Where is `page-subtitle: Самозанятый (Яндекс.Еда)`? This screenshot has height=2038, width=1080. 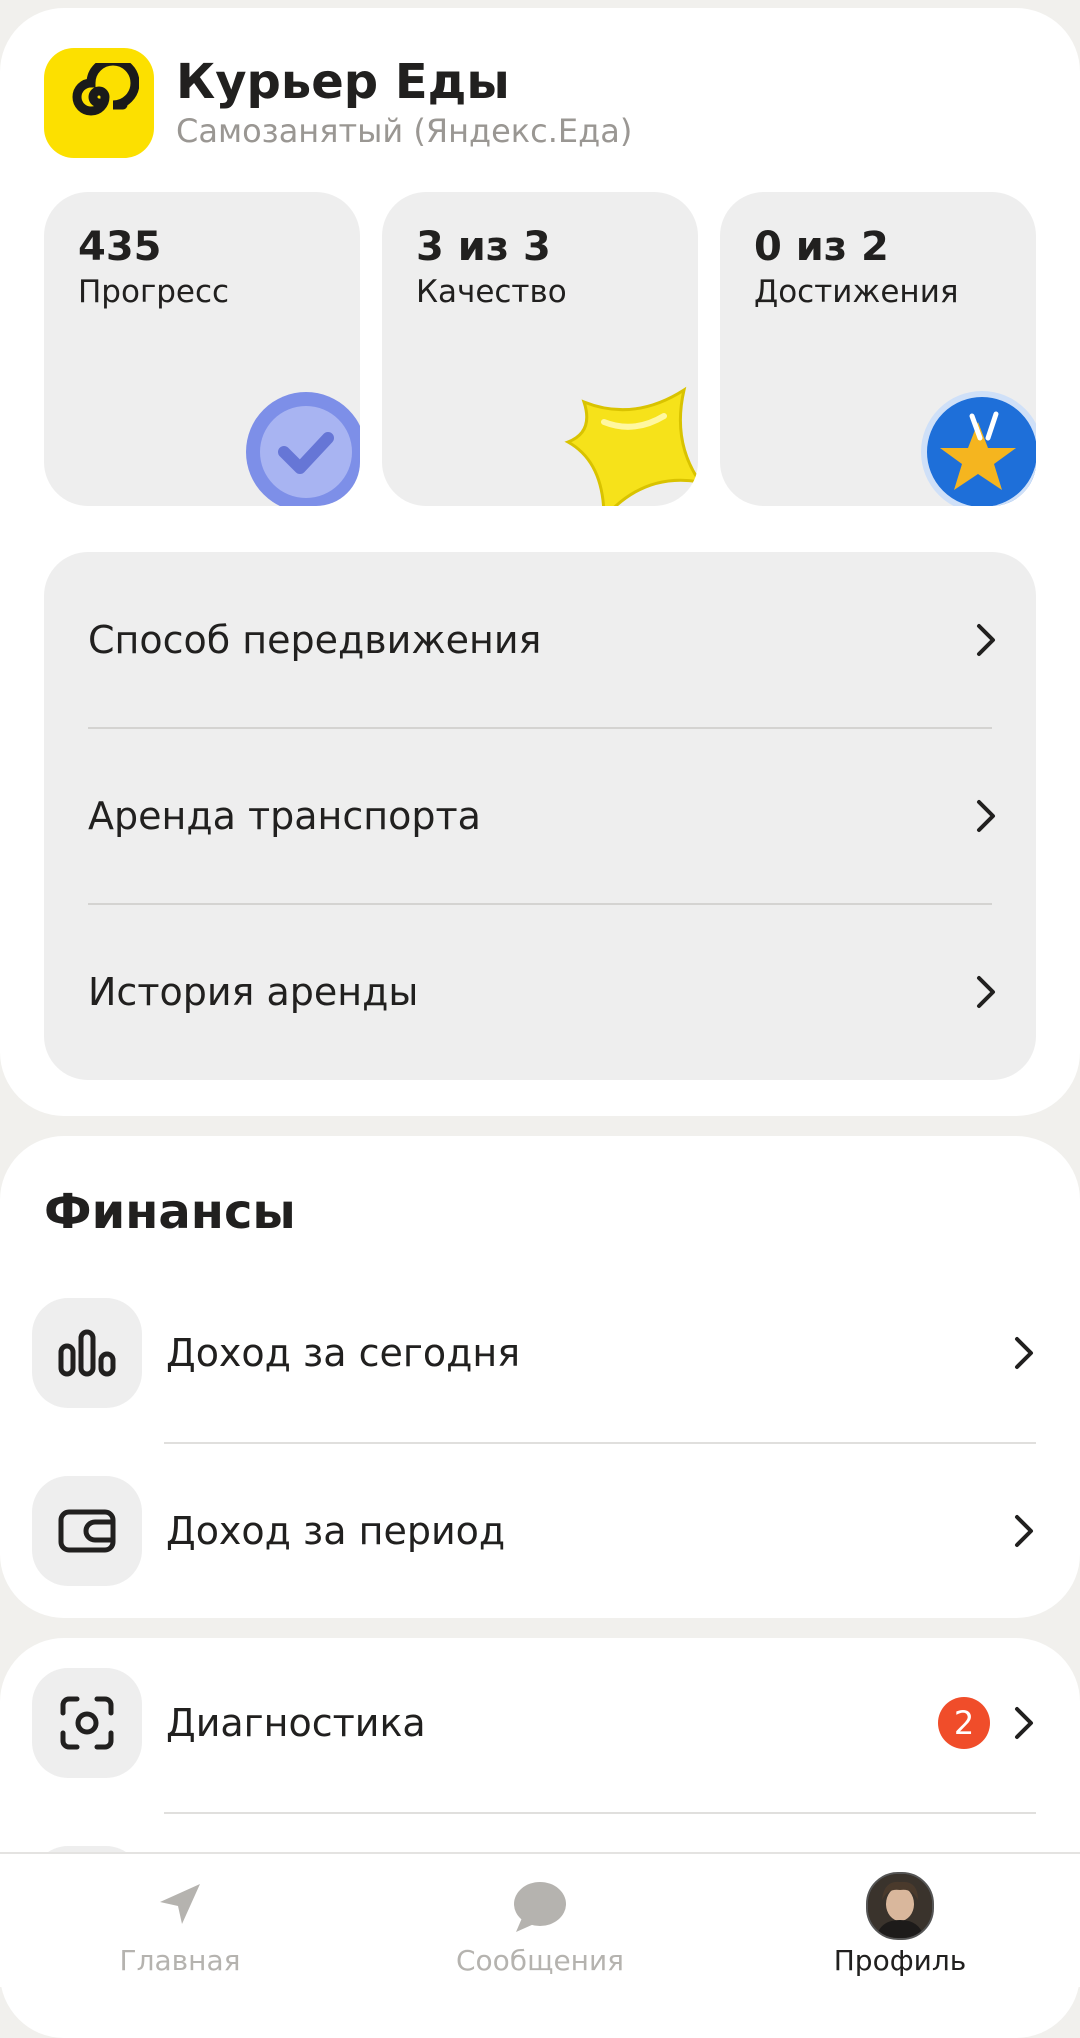
page-subtitle: Самозанятый (Яндекс.Еда) is located at coordinates (404, 131).